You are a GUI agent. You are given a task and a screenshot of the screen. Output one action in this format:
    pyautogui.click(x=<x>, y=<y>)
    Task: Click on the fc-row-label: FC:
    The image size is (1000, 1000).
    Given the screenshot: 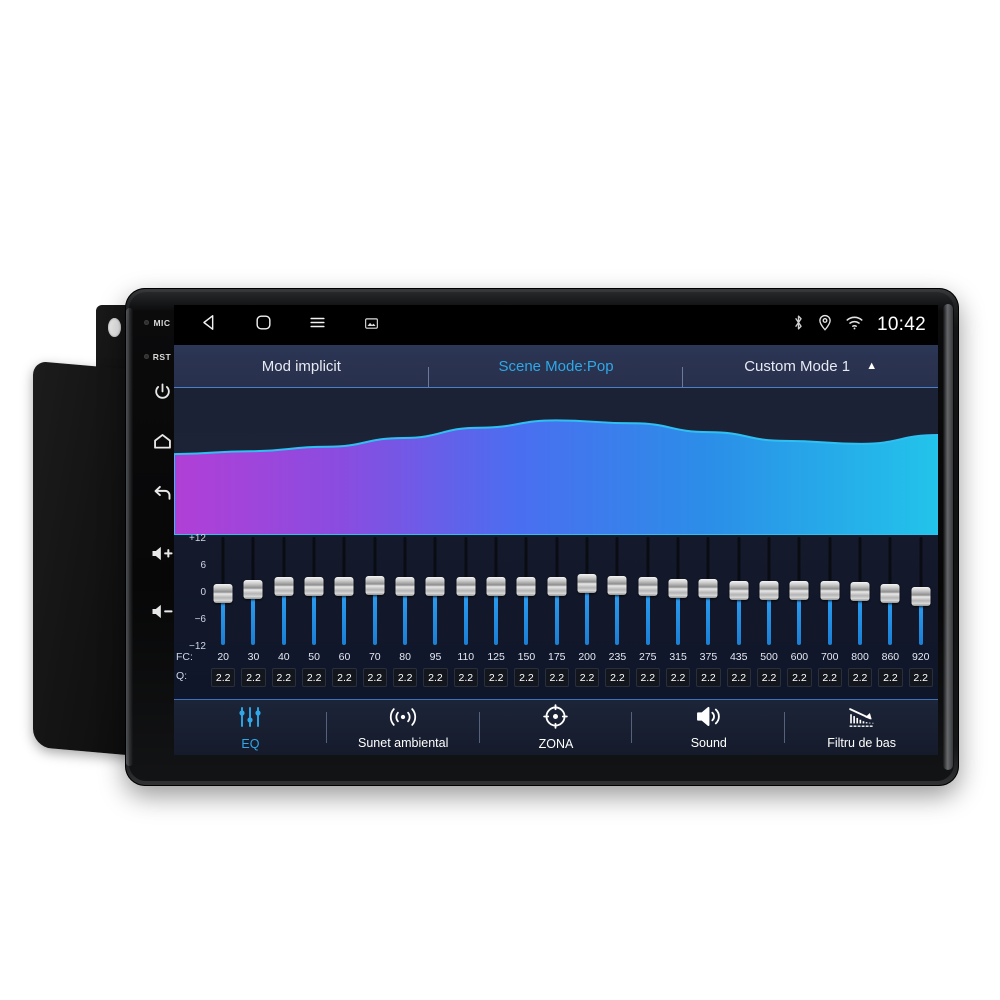 What is the action you would take?
    pyautogui.click(x=184, y=657)
    